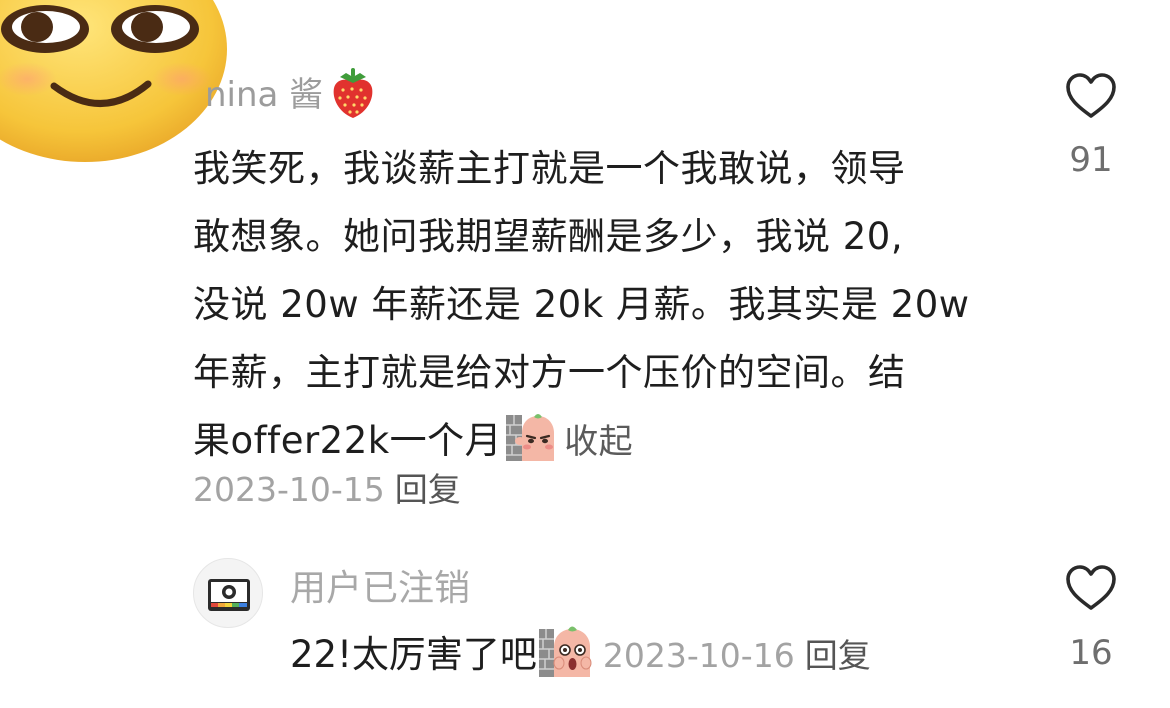  I want to click on reply-date: 2023-10-16, so click(698, 655).